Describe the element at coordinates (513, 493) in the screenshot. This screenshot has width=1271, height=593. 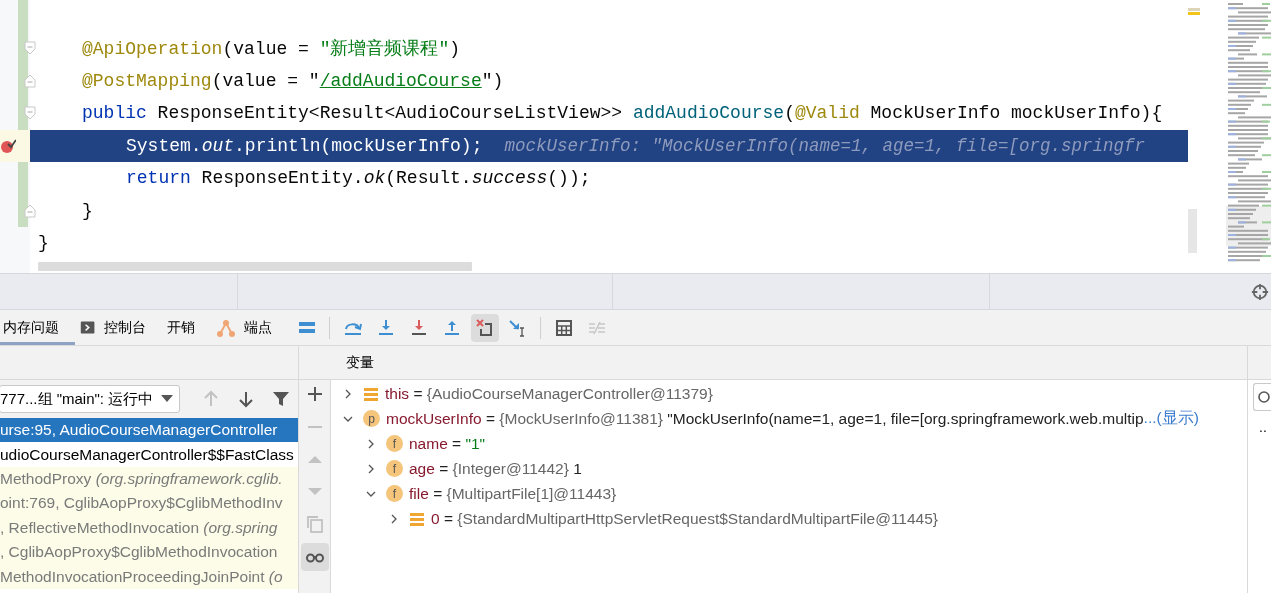
I see `variable-entry: file = {MultipartFile[1]@11443}` at that location.